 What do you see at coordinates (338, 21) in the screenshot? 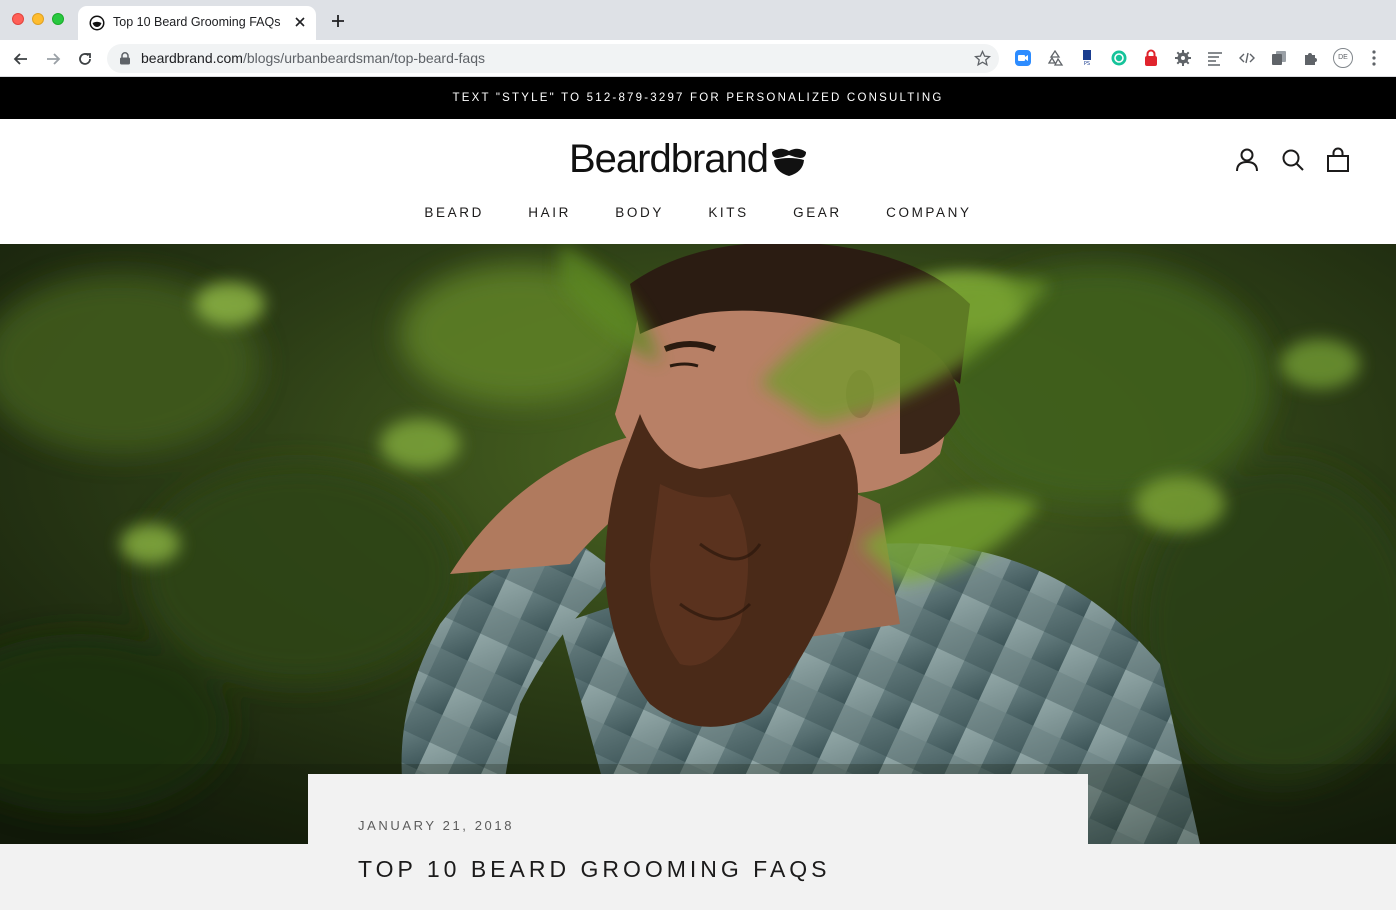
I see `new-tab-icon` at bounding box center [338, 21].